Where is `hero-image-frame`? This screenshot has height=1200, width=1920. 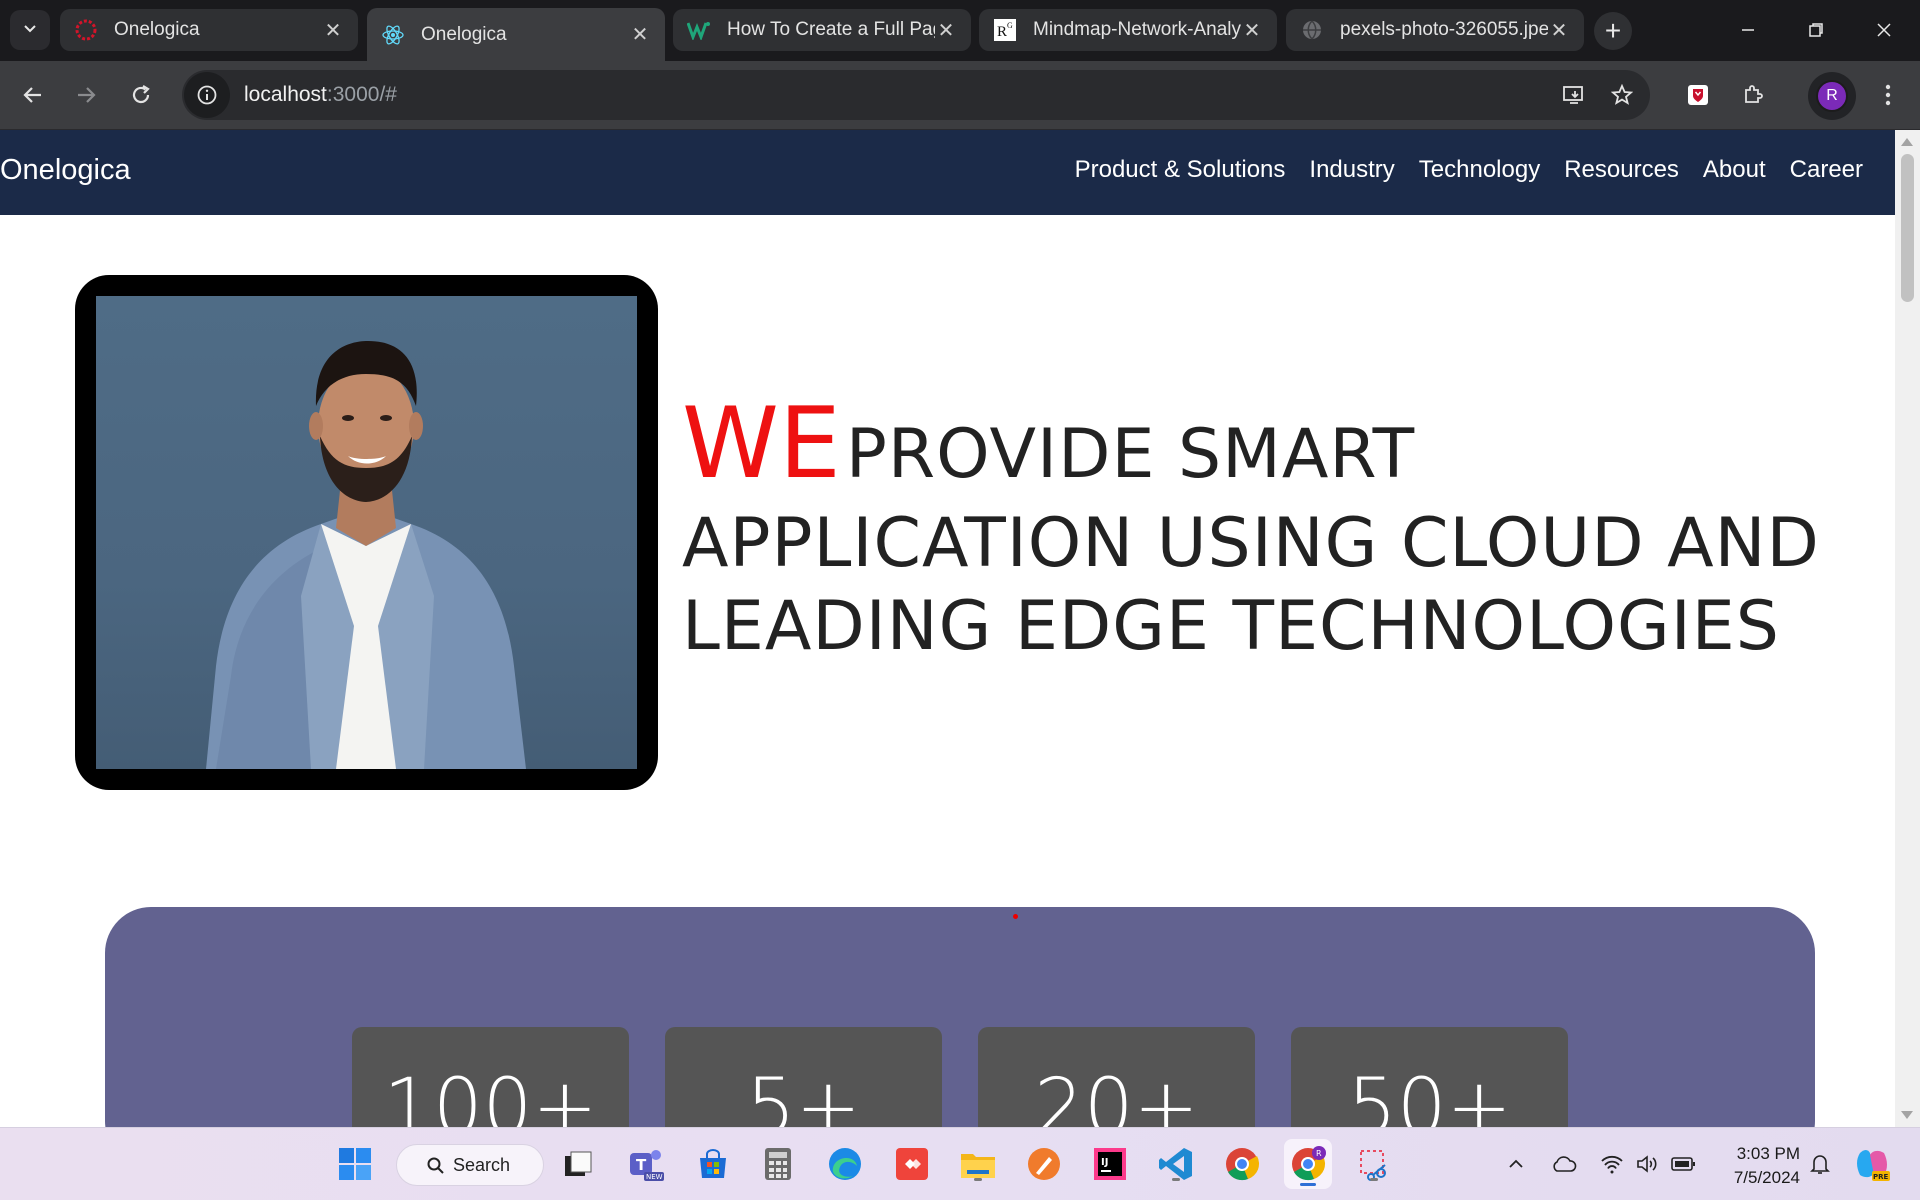
hero-image-frame is located at coordinates (366, 532).